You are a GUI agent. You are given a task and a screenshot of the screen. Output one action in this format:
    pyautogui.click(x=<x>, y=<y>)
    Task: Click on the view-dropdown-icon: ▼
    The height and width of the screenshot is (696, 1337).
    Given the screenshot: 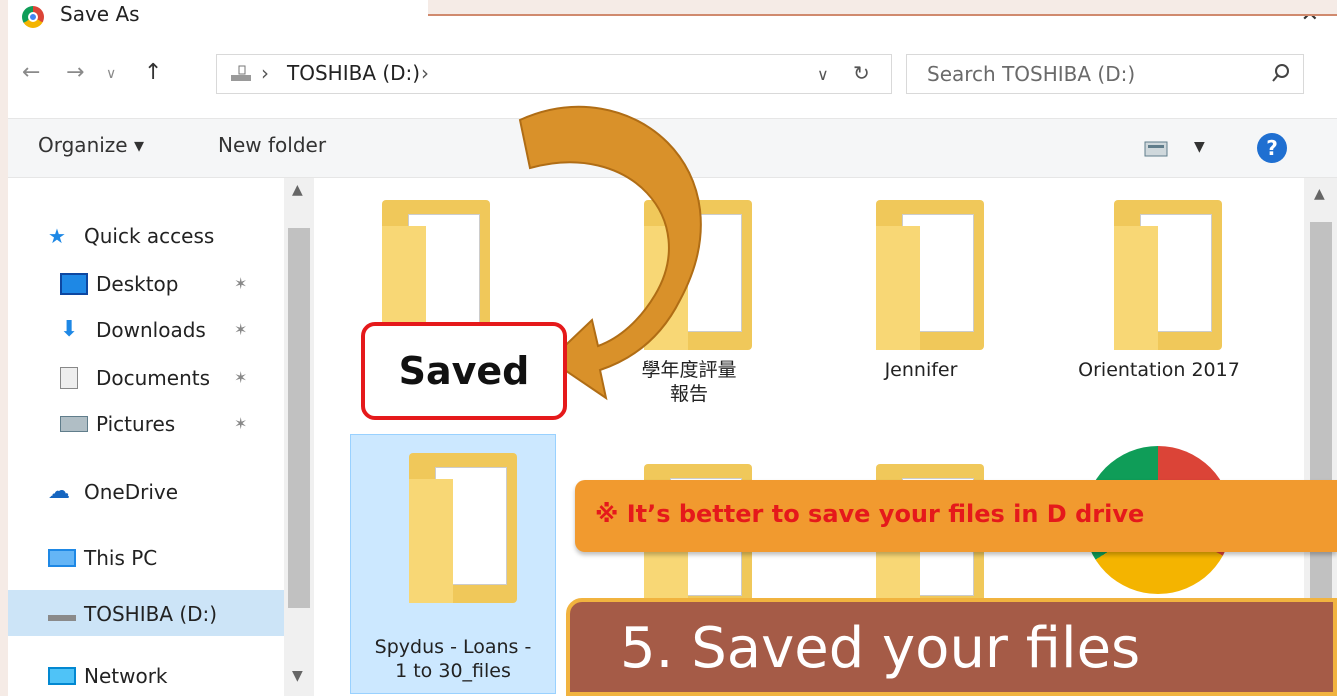 What is the action you would take?
    pyautogui.click(x=1199, y=147)
    